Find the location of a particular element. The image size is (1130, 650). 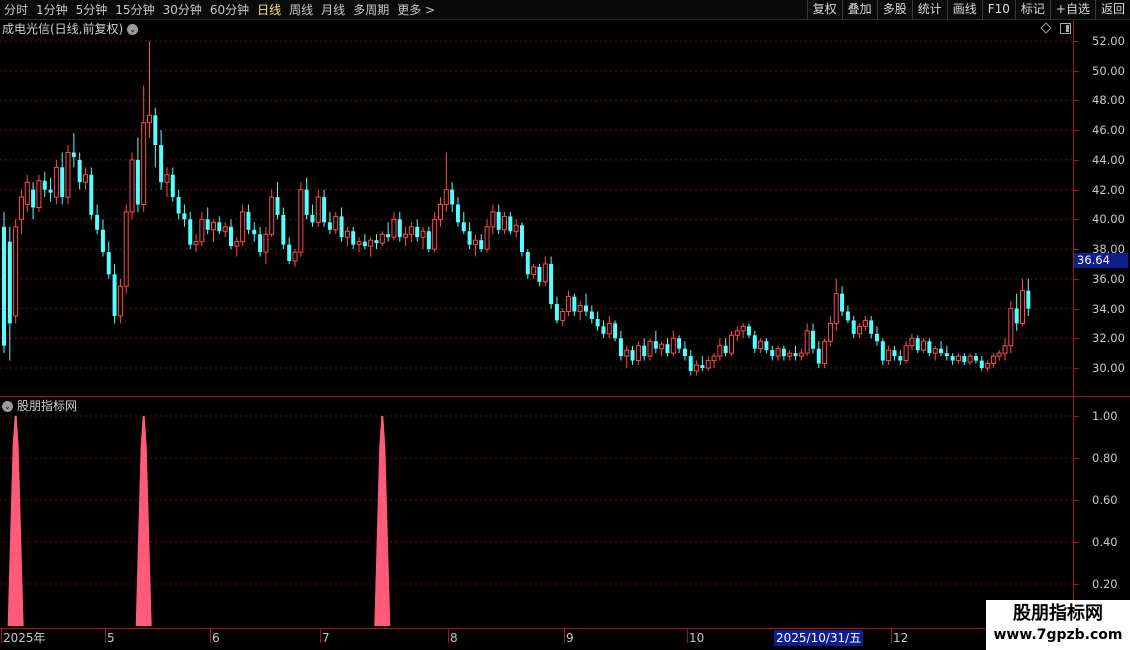

date-axis-line is located at coordinates (565, 628).